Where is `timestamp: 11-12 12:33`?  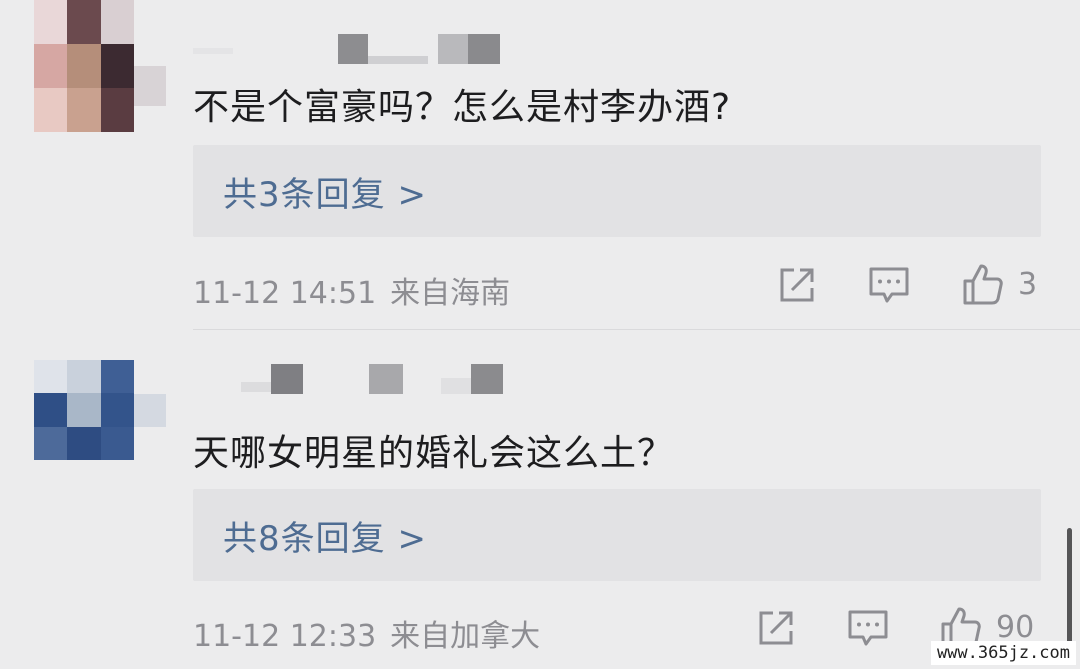 timestamp: 11-12 12:33 is located at coordinates (285, 636).